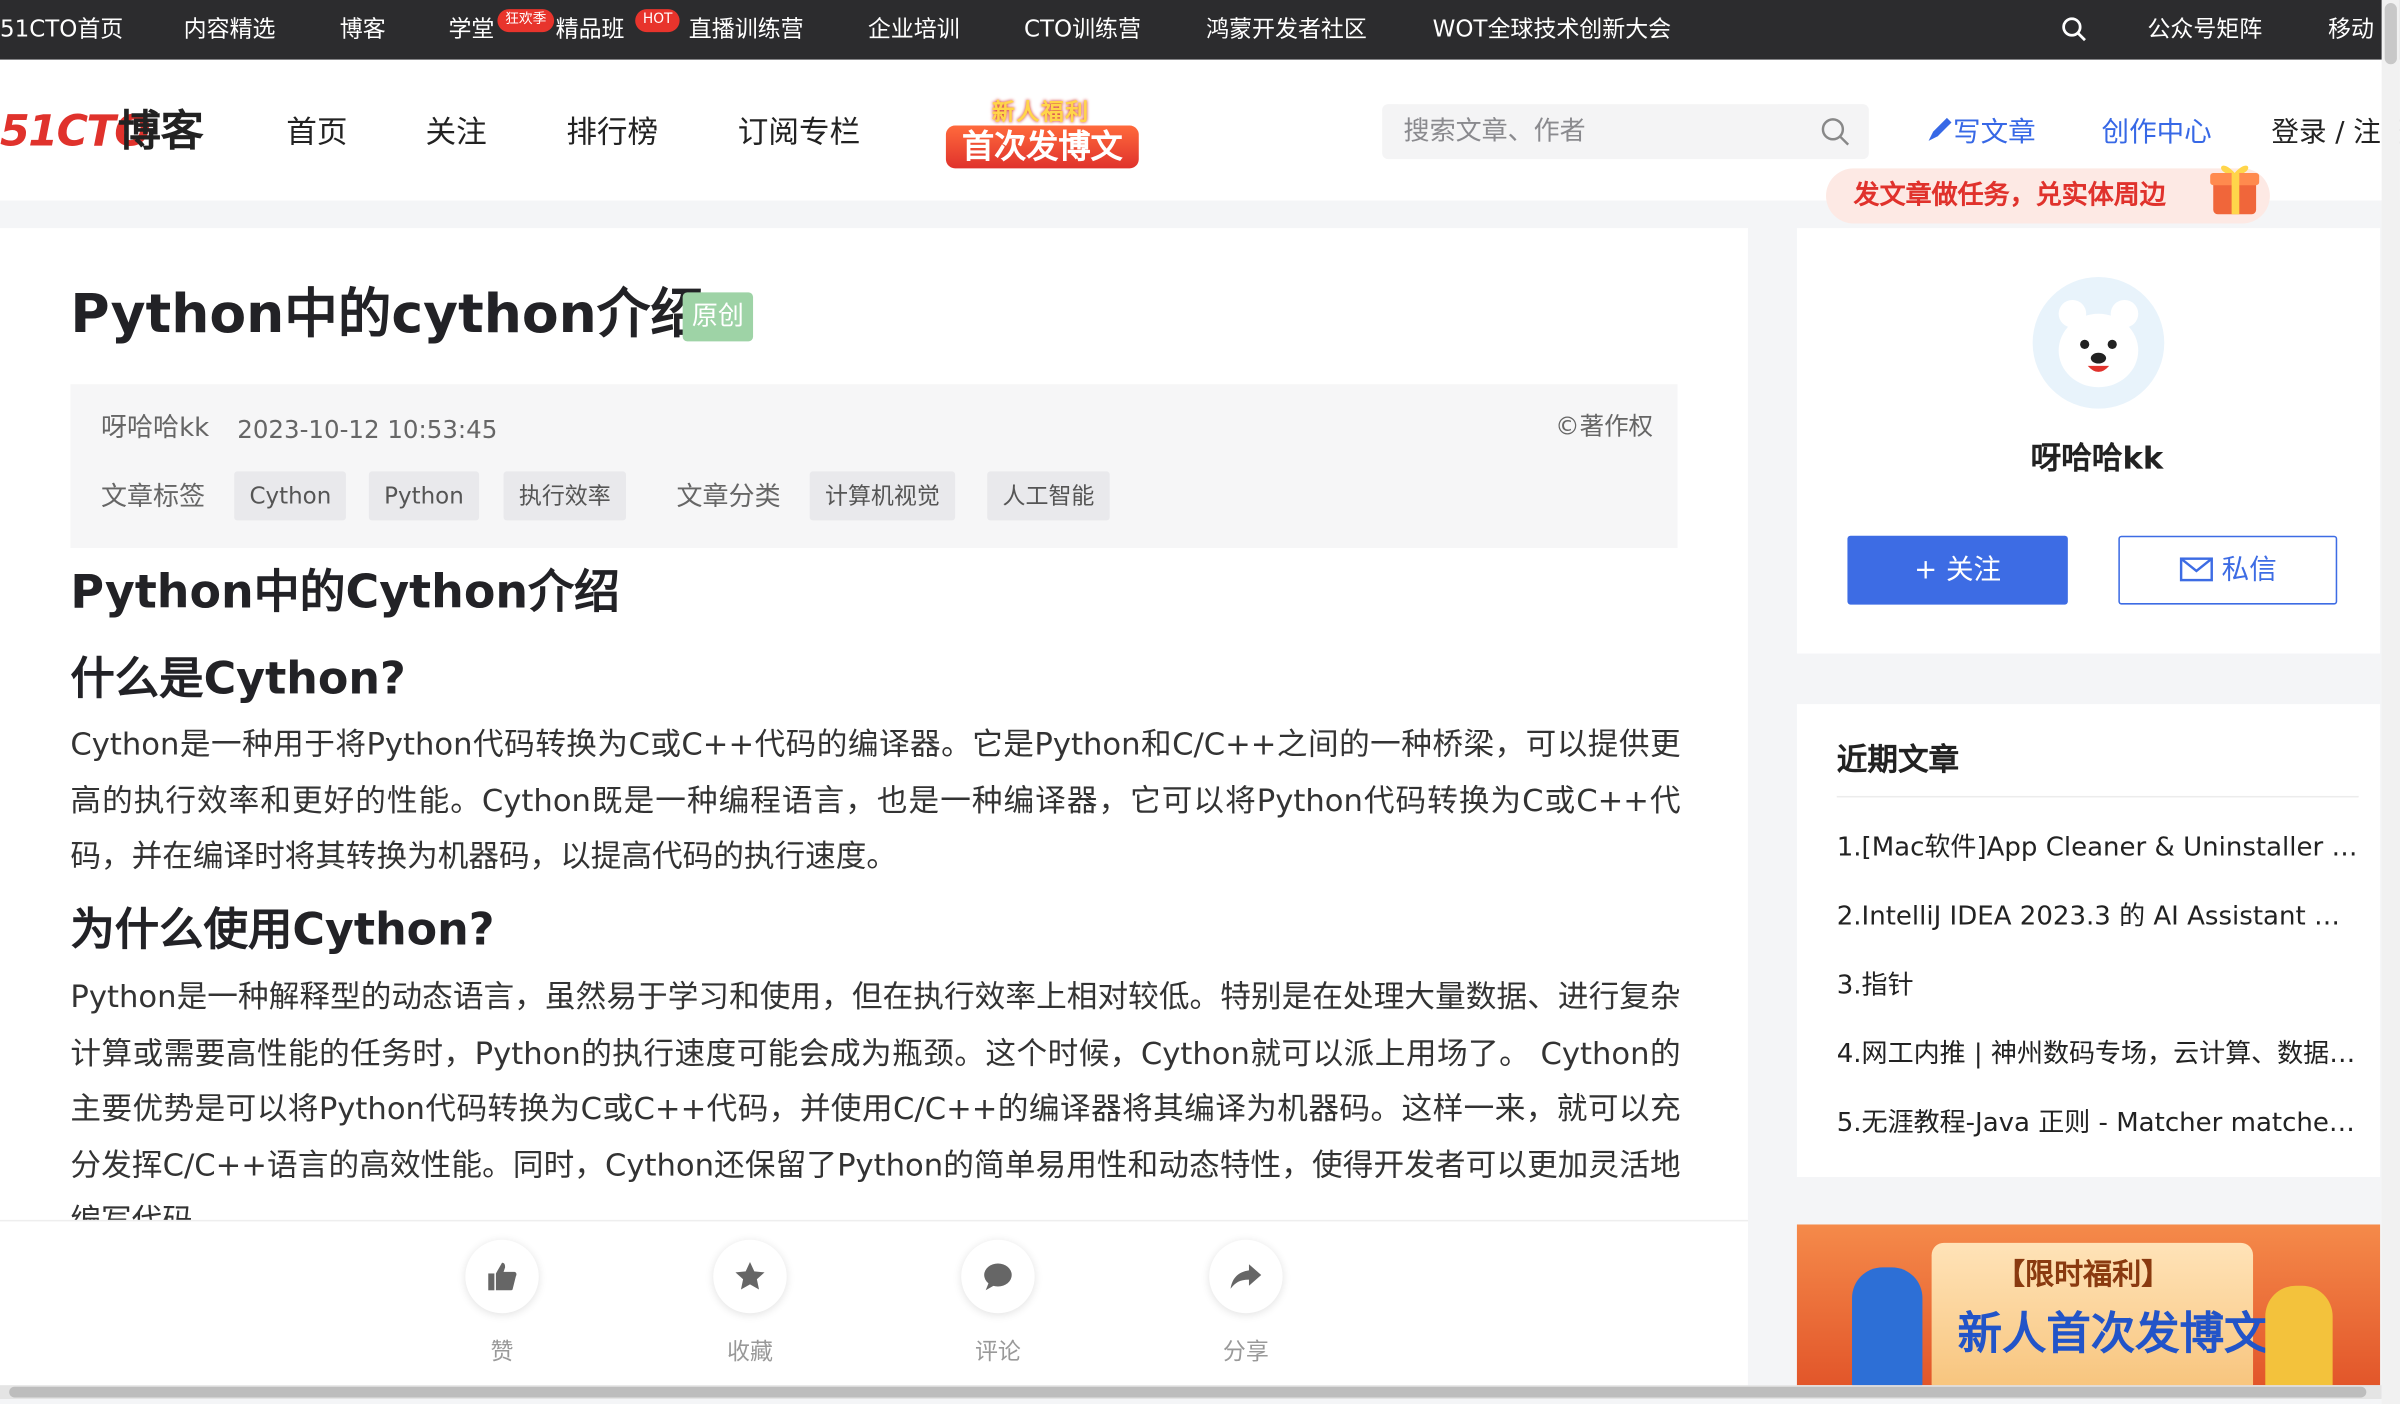 This screenshot has width=2400, height=1404. I want to click on avatar, so click(2098, 343).